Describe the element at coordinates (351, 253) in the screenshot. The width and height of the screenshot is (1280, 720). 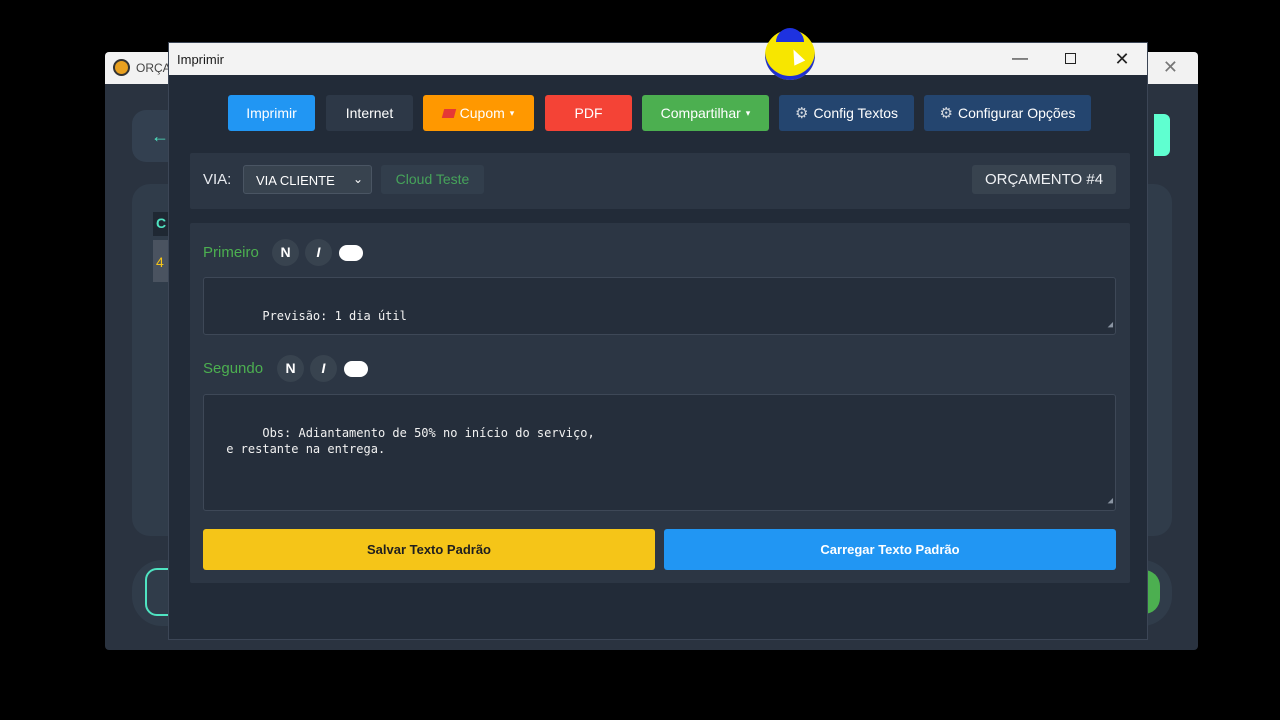
I see `primeiro-toggle` at that location.